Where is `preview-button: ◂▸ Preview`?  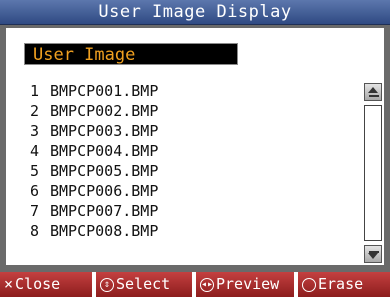
preview-button: ◂▸ Preview is located at coordinates (245, 284).